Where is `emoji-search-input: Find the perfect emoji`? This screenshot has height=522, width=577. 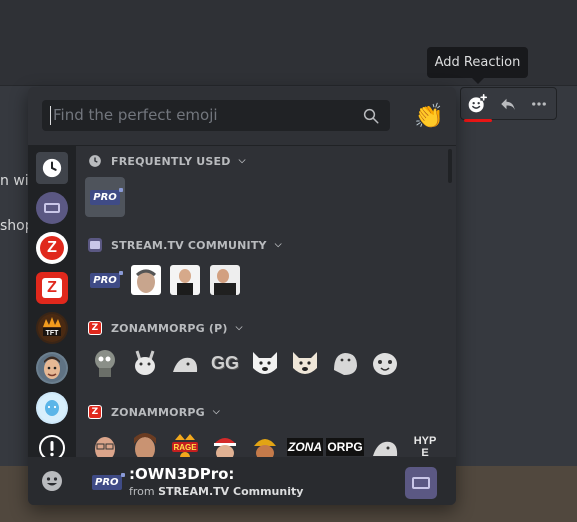
emoji-search-input: Find the perfect emoji is located at coordinates (216, 115).